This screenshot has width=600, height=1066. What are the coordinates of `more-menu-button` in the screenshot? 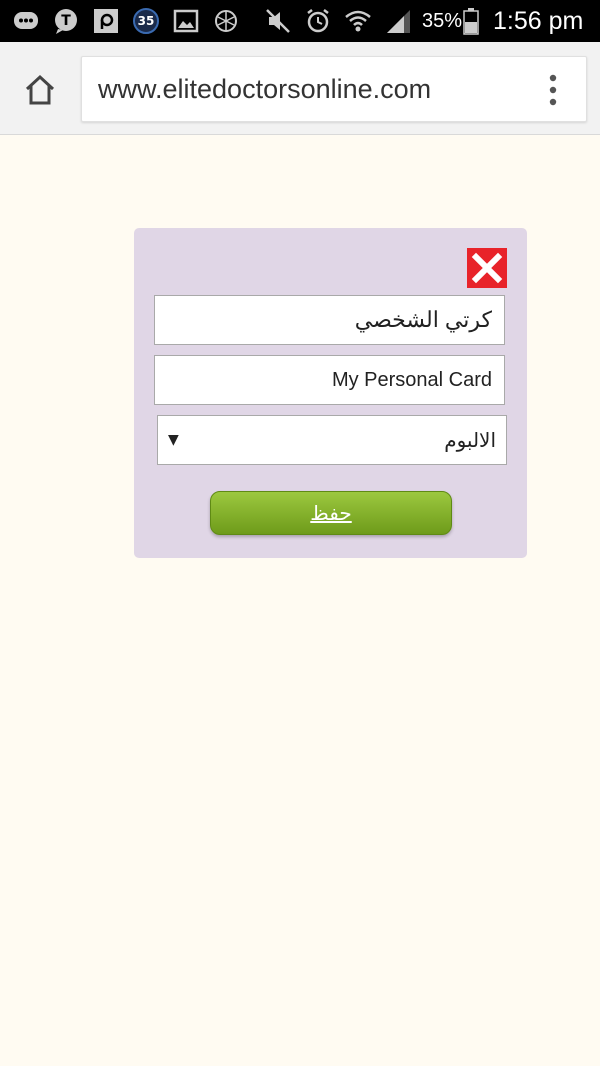 It's located at (553, 90).